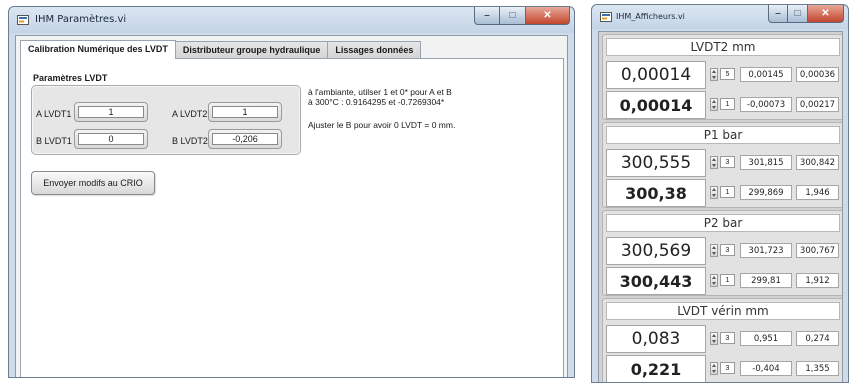 Image resolution: width=853 pixels, height=383 pixels. What do you see at coordinates (291, 20) in the screenshot?
I see `settings-window-titlebar: IHM Paramètres.vi – □ ✕` at bounding box center [291, 20].